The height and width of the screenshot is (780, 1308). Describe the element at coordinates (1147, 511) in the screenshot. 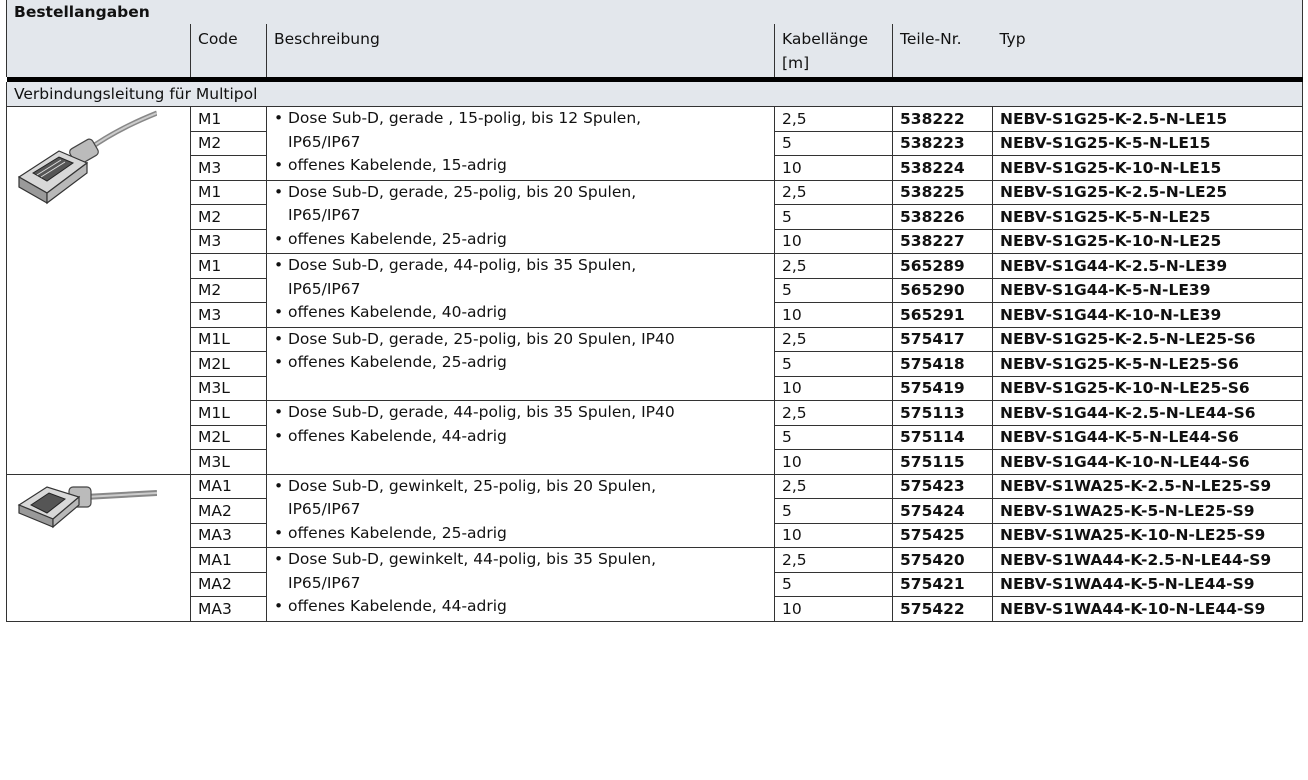

I see `type-cell: NEBV-S1WA25-K-5-N-LE25-S9` at that location.